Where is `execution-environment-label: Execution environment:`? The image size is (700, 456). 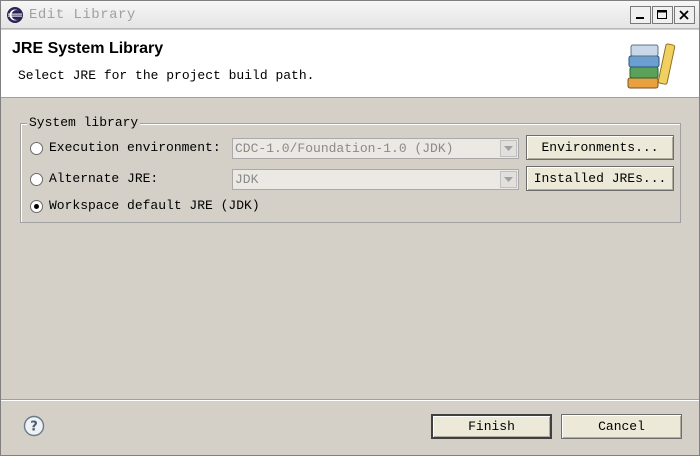
execution-environment-label: Execution environment: is located at coordinates (135, 147).